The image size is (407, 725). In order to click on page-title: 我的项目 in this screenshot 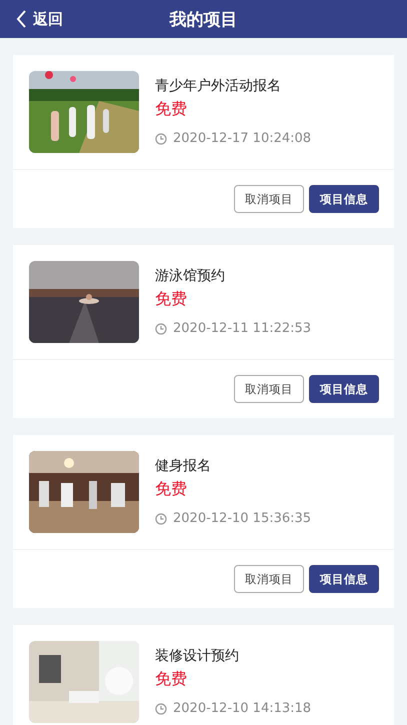, I will do `click(204, 20)`.